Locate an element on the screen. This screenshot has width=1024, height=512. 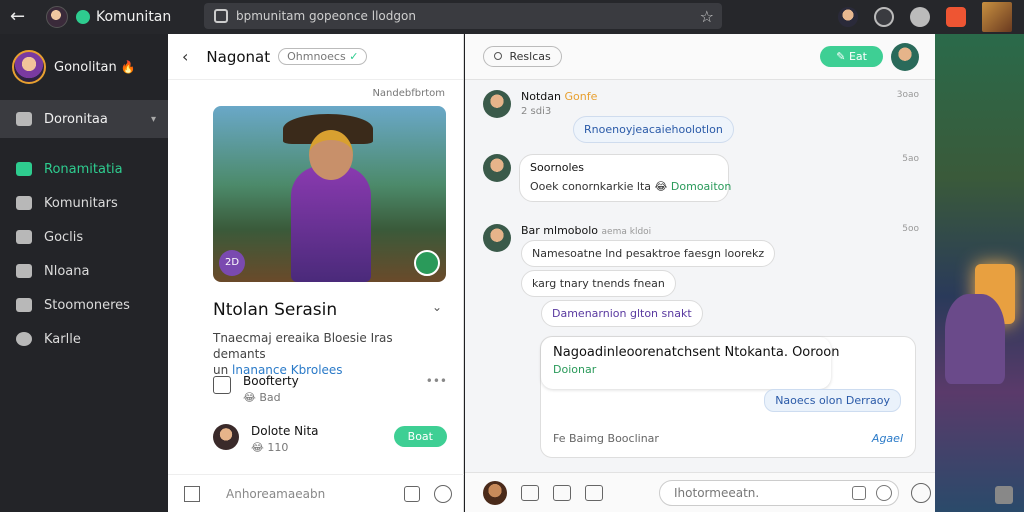
chat-header: Reslcas ✎ Eat is located at coordinates (700, 57).